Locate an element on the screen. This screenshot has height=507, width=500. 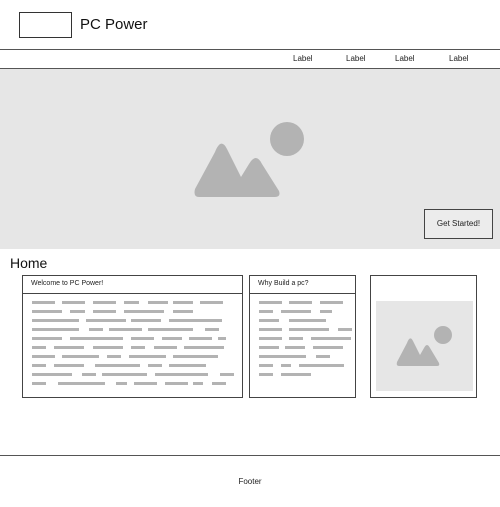
welcome-card-title: Welcome to PC Power! is located at coordinates (67, 283).